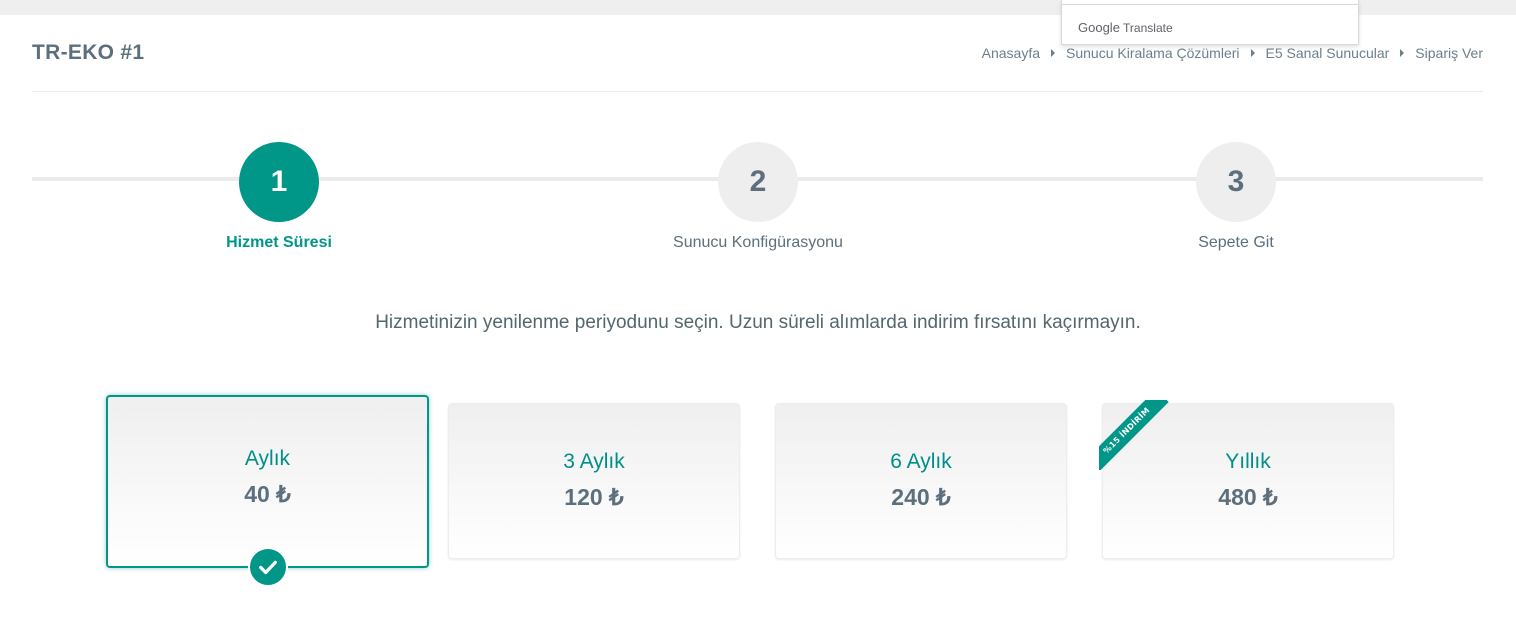  What do you see at coordinates (594, 461) in the screenshot?
I see `plan-period: 3 Aylık` at bounding box center [594, 461].